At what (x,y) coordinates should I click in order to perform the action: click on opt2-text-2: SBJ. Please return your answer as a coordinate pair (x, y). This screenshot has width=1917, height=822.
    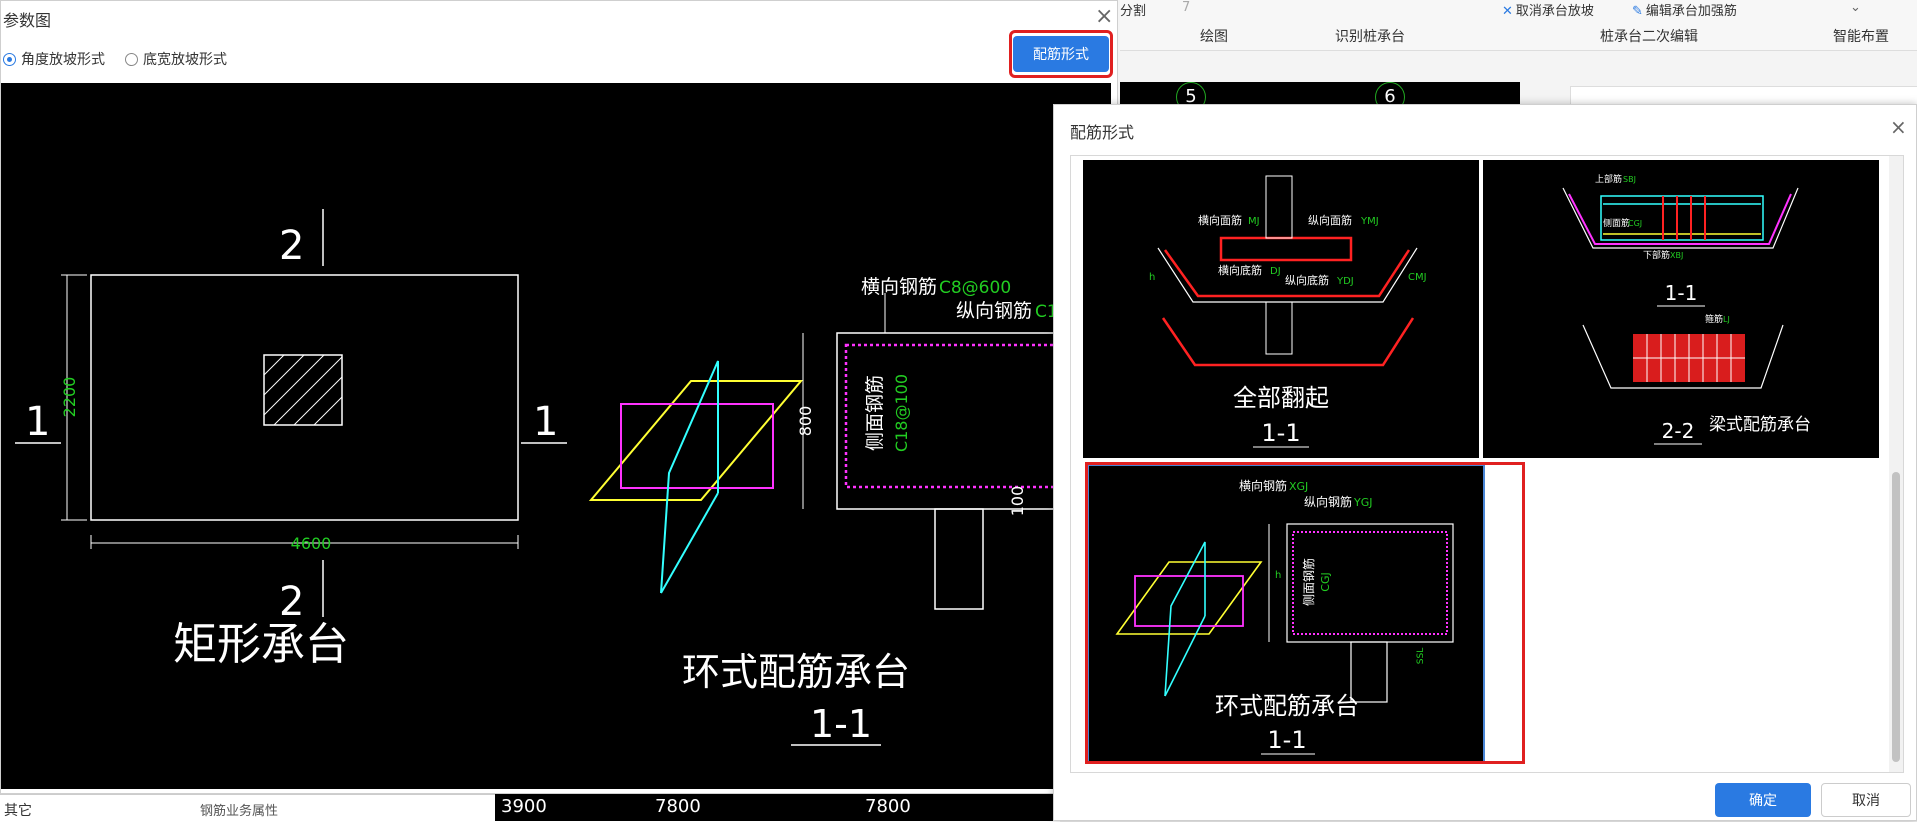
    Looking at the image, I should click on (1629, 179).